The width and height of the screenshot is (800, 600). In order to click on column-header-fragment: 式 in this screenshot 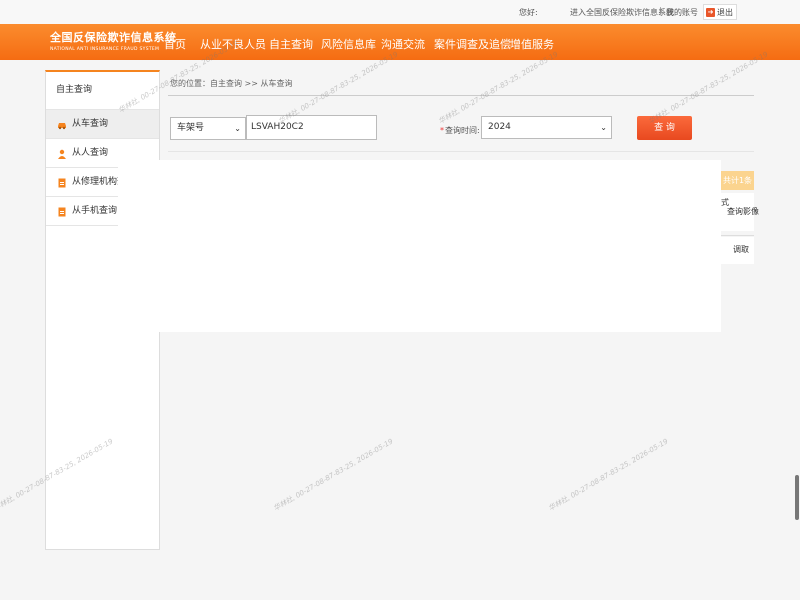, I will do `click(725, 202)`.